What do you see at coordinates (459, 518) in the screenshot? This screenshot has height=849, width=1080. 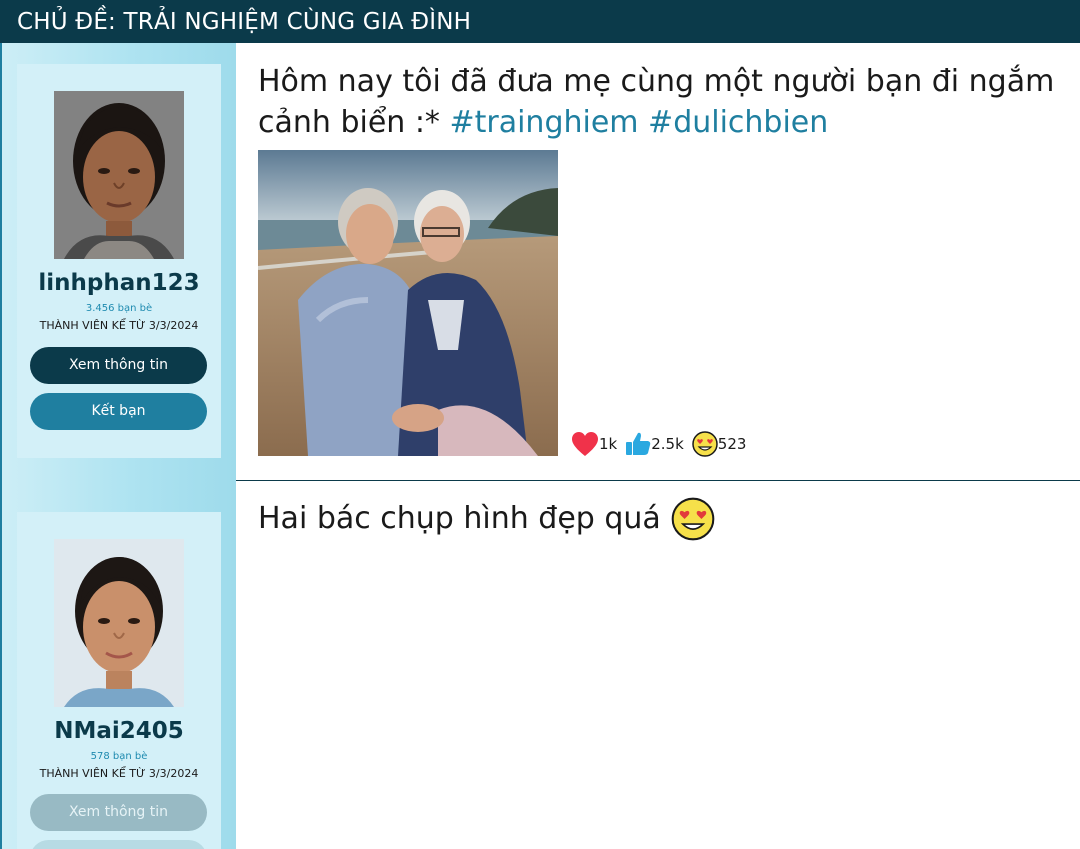 I see `comment-body: Hai bác chụp hình đẹp quá` at bounding box center [459, 518].